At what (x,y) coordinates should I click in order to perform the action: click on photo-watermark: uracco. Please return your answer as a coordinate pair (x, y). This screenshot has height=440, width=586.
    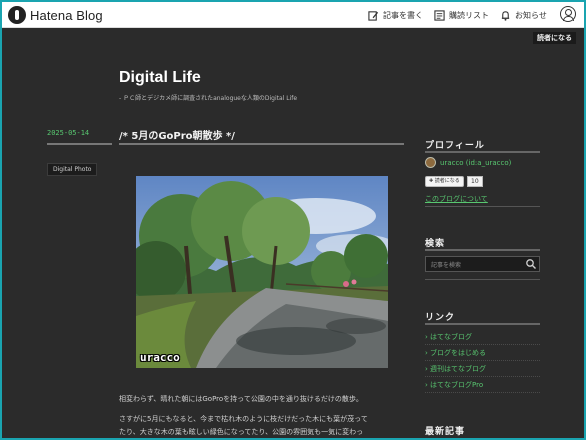
    Looking at the image, I should click on (160, 357).